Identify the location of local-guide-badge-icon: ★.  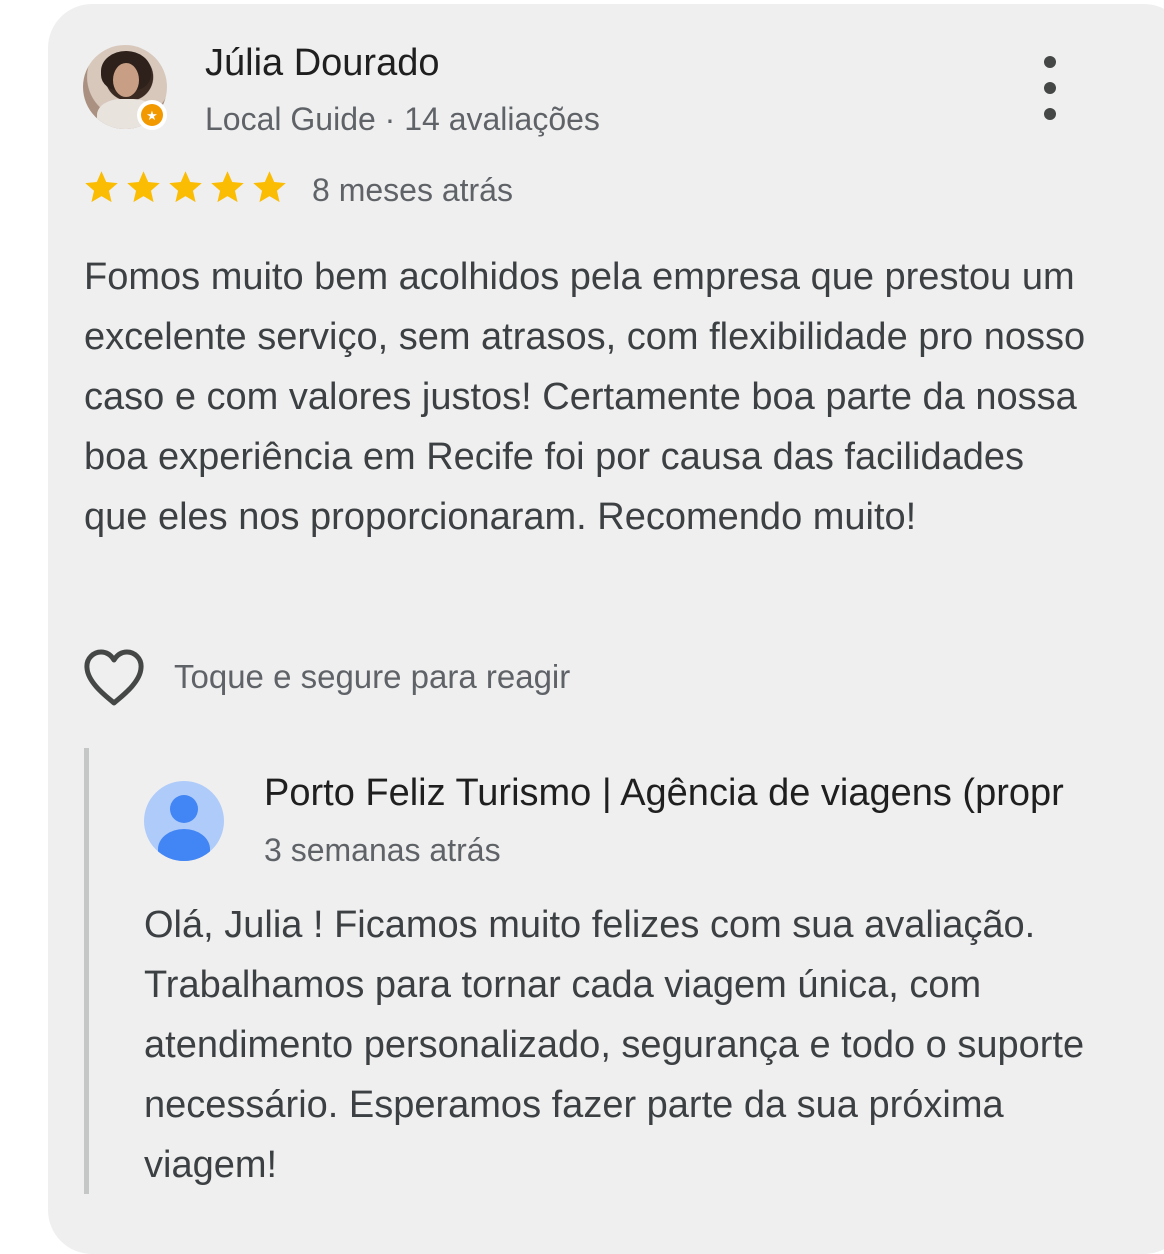
(152, 115).